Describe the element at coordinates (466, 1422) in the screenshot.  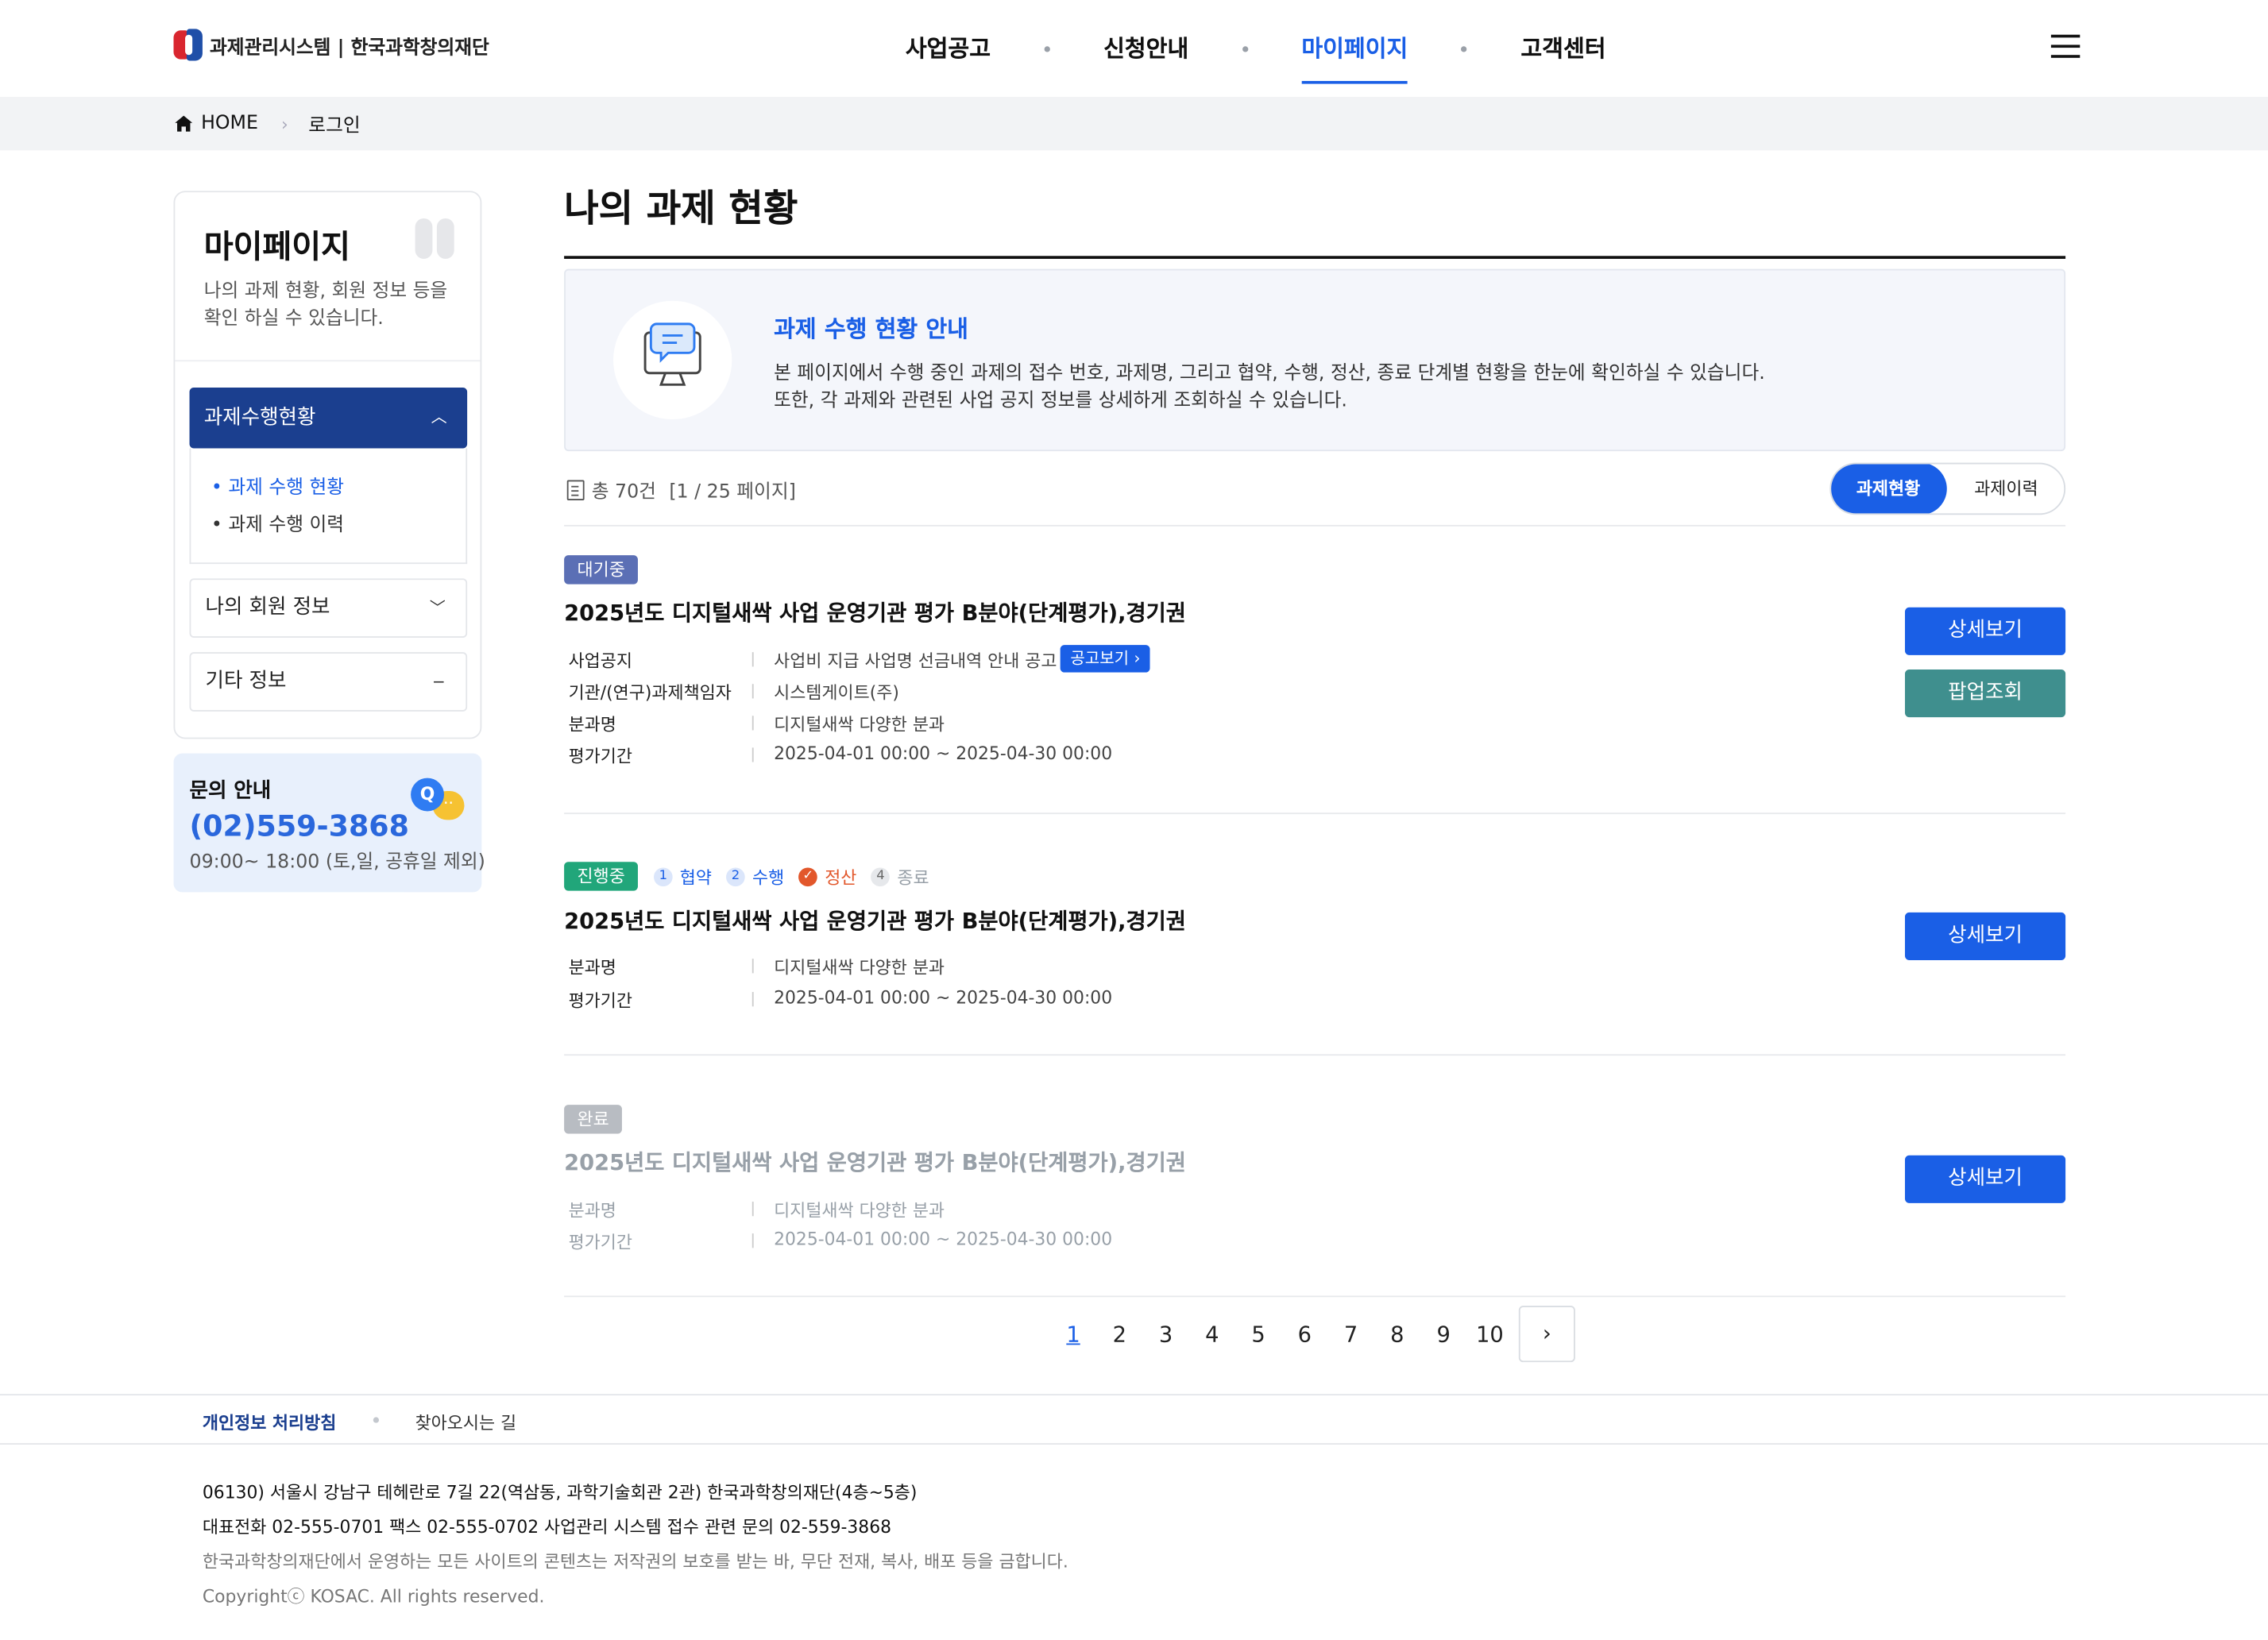
I see `directions-link: 찾아오시는 길` at that location.